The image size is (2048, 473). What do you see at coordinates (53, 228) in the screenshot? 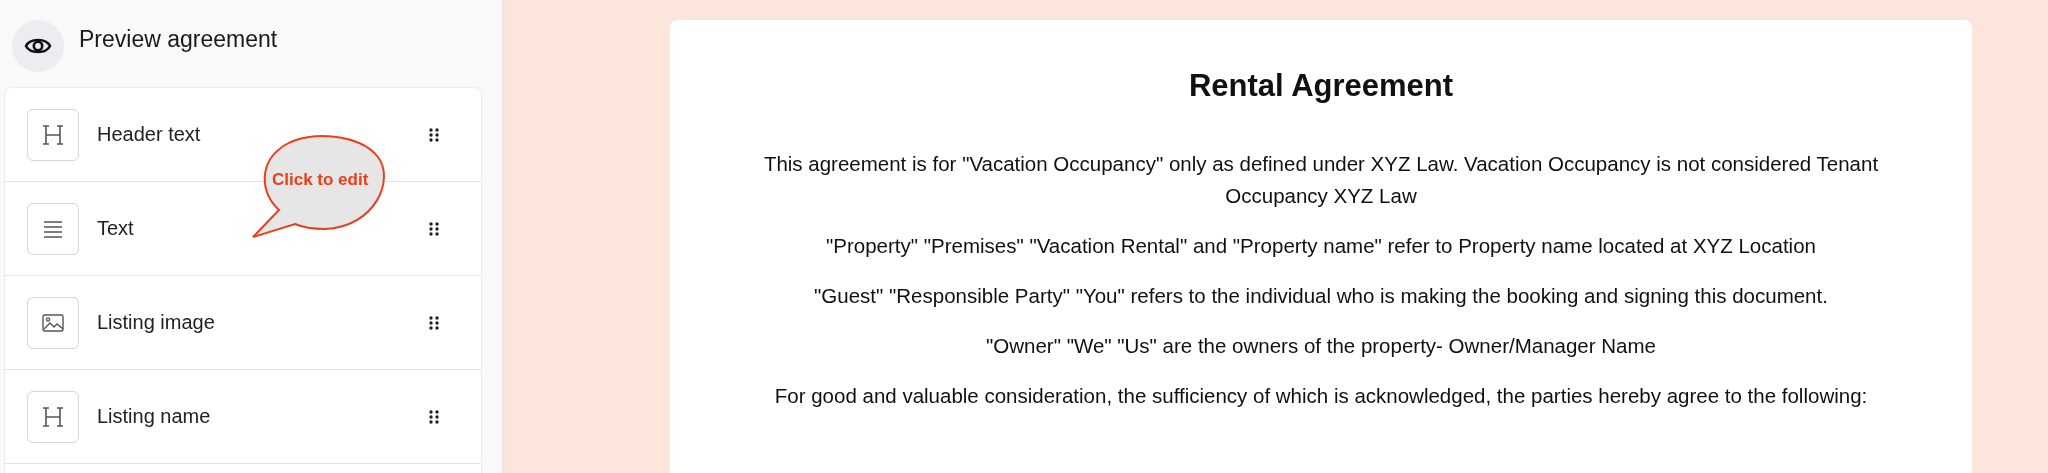
I see `lines-icon` at bounding box center [53, 228].